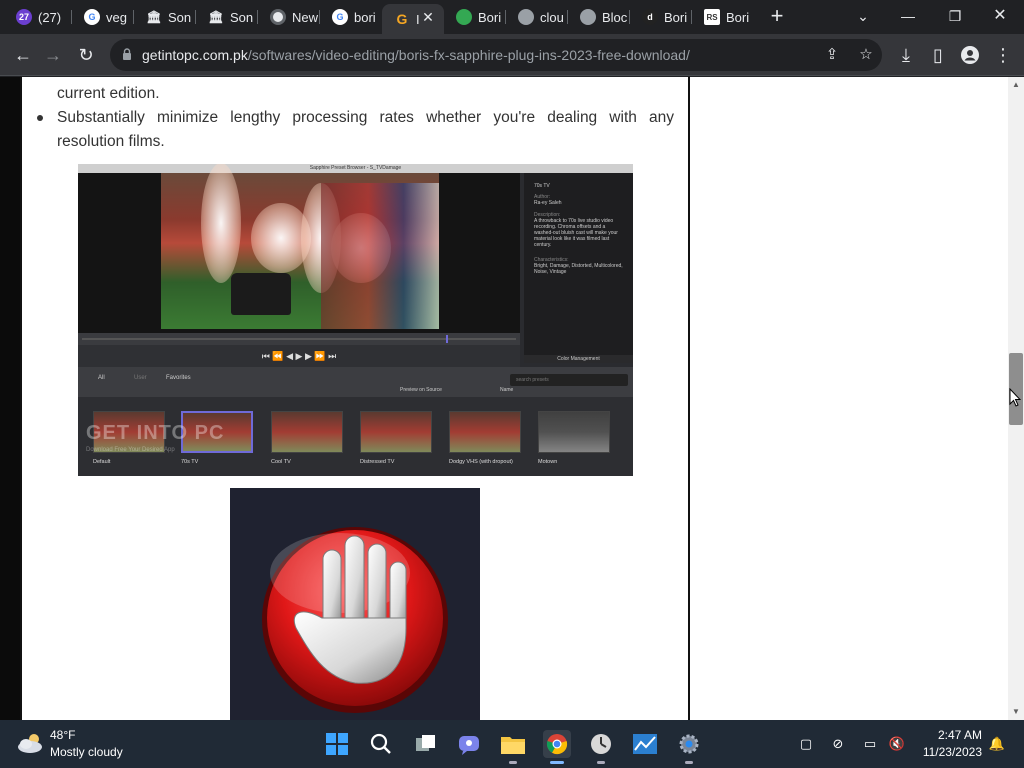 The height and width of the screenshot is (768, 1024). I want to click on scroll-up-arrow-icon: ▲, so click(1016, 85).